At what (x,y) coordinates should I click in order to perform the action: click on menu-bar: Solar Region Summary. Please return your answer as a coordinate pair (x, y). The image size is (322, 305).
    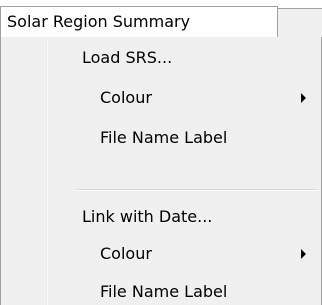
    Looking at the image, I should click on (161, 19).